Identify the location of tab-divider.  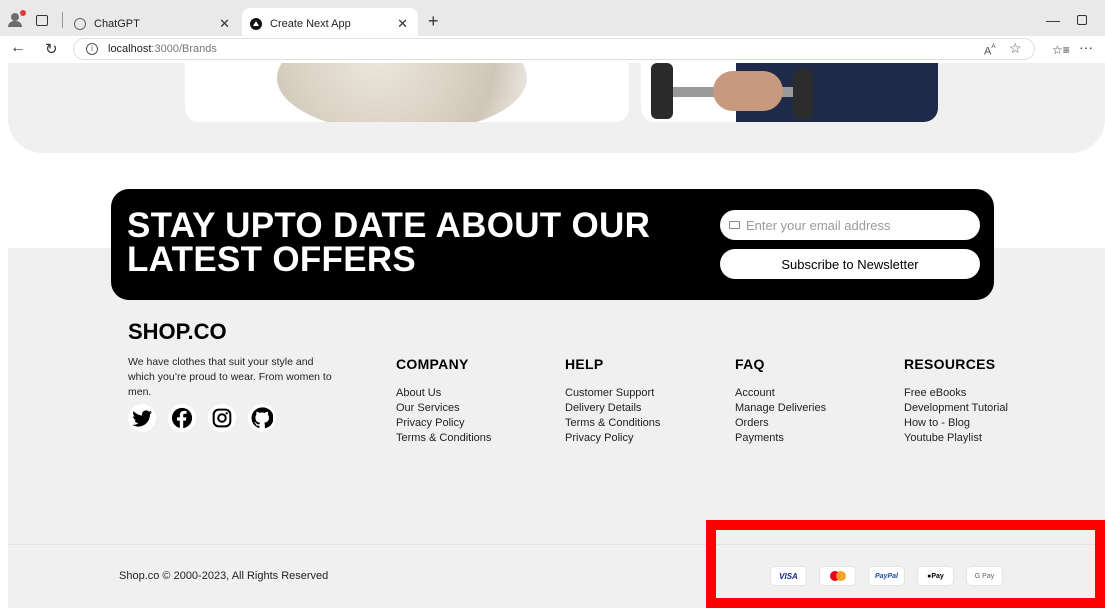
(62, 20).